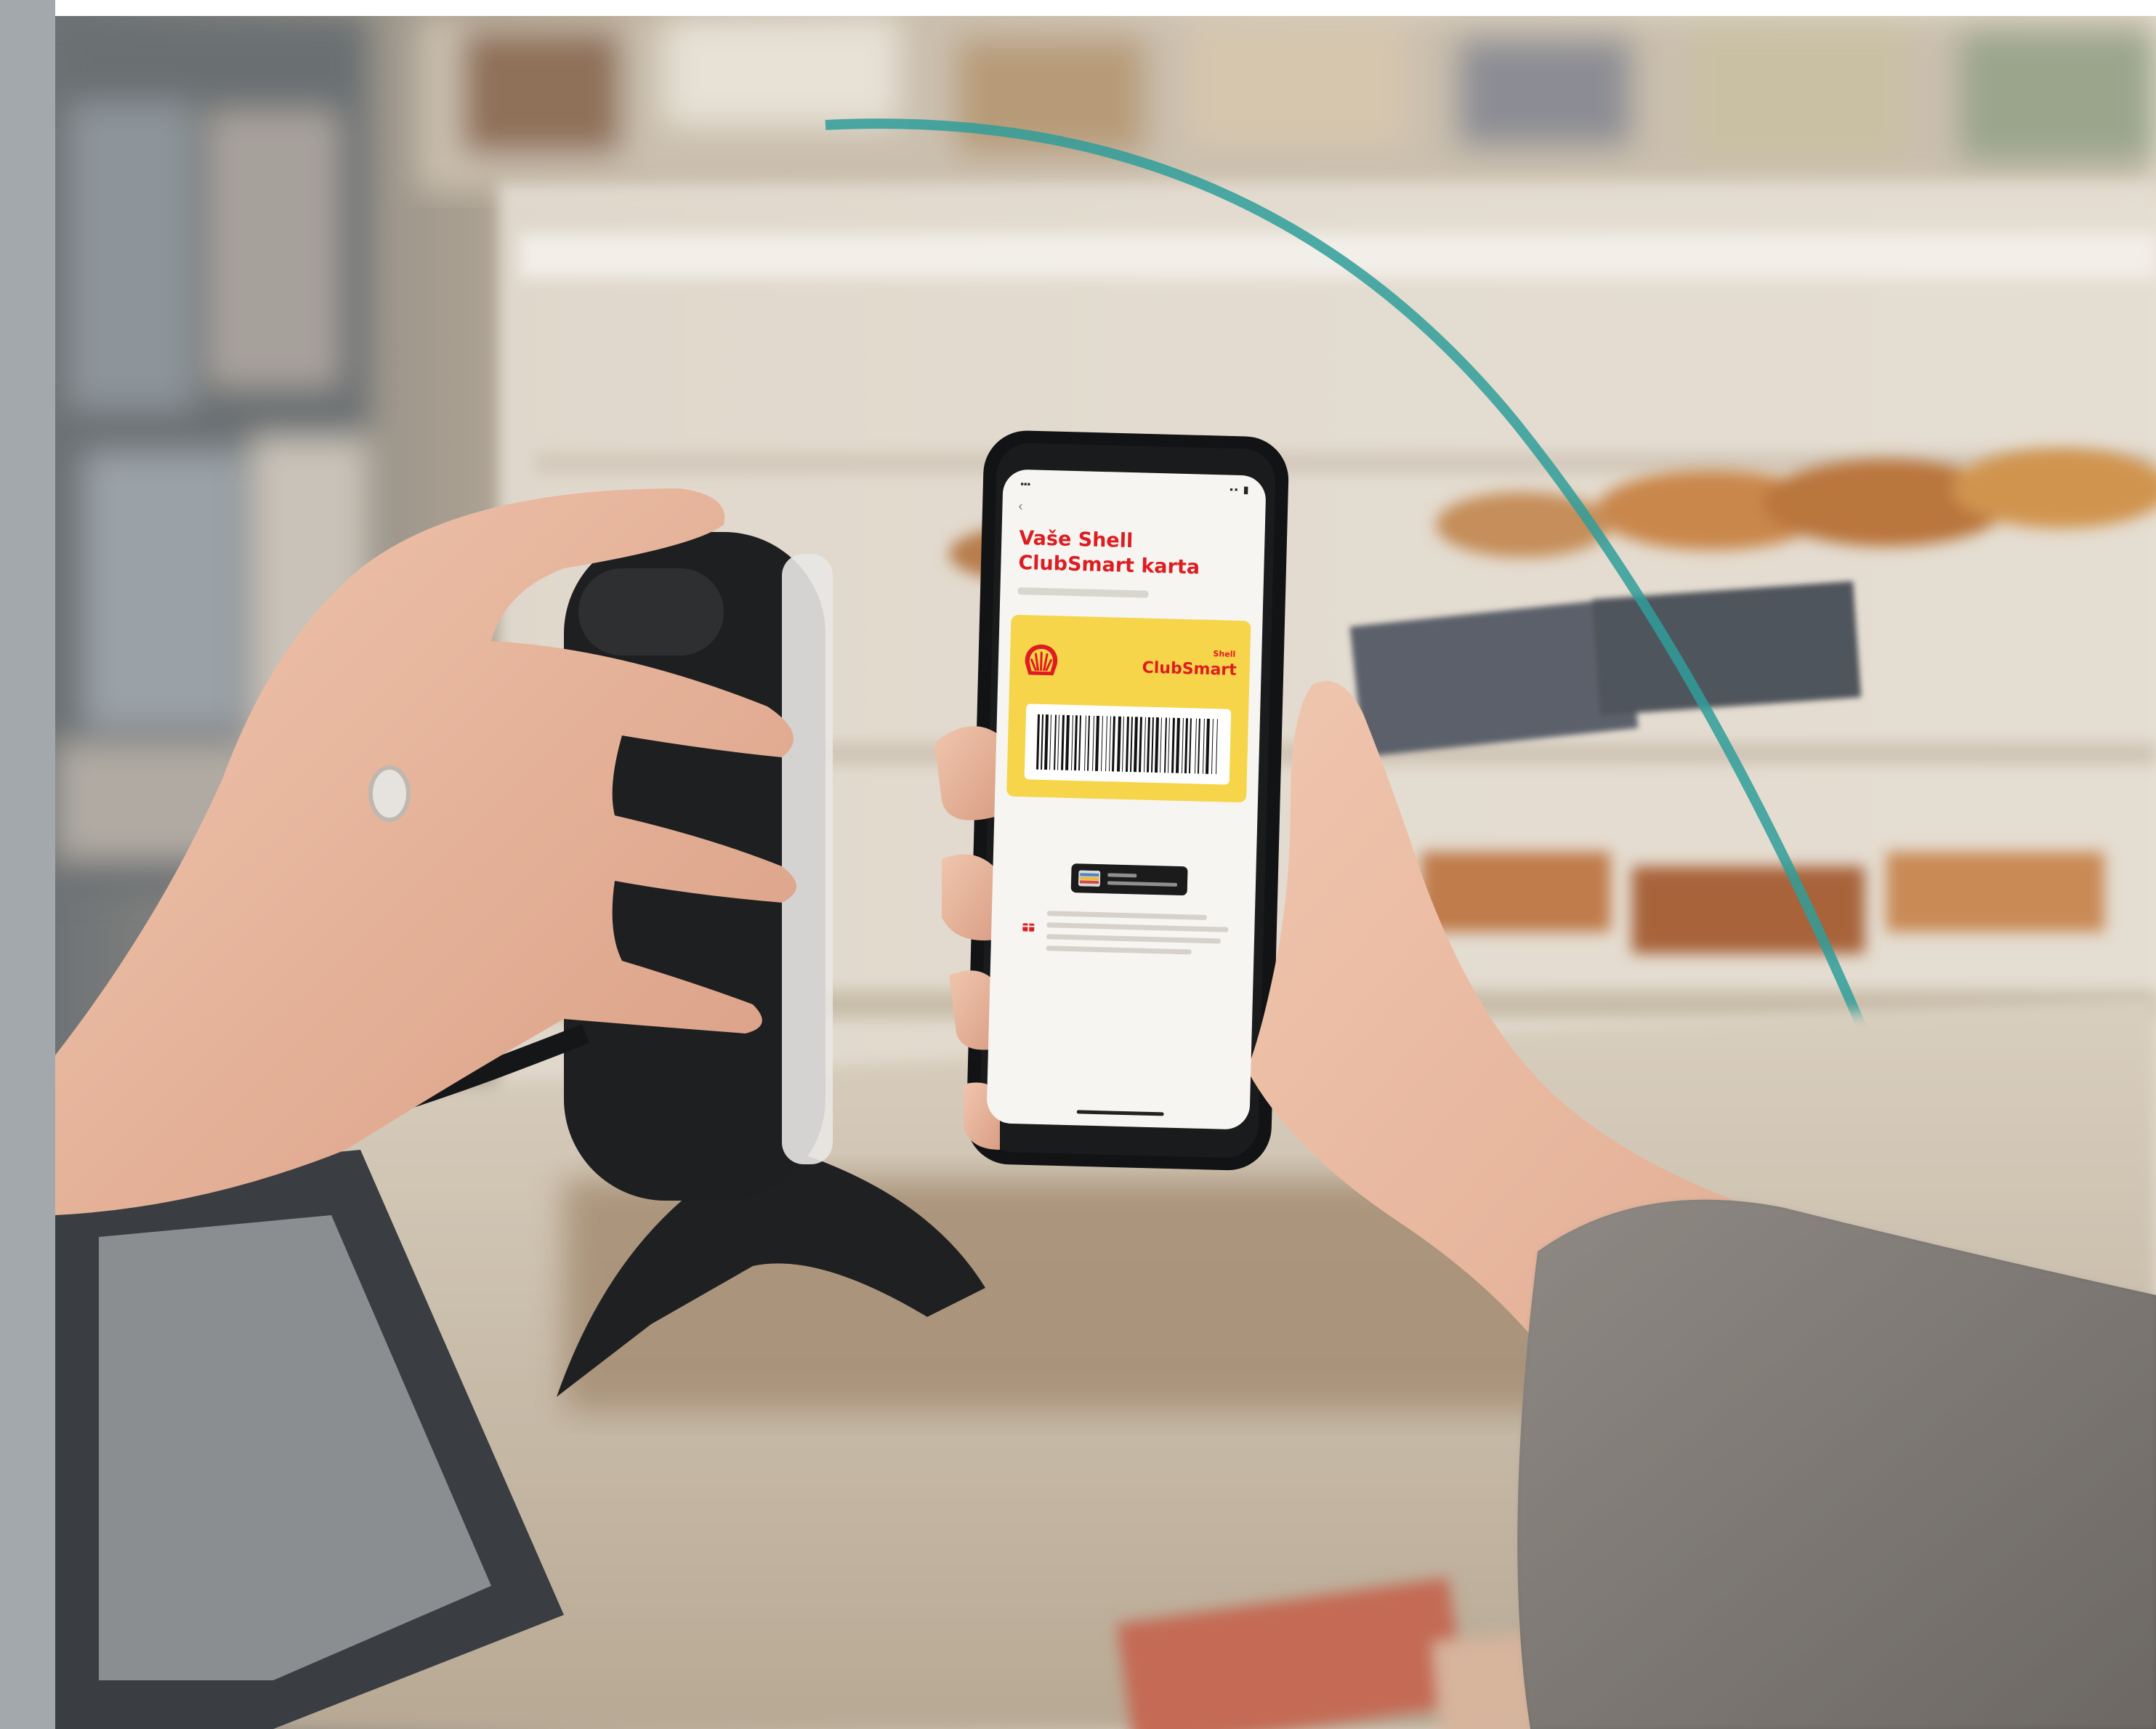 This screenshot has width=2156, height=1729. Describe the element at coordinates (1120, 1113) in the screenshot. I see `home-indicator` at that location.